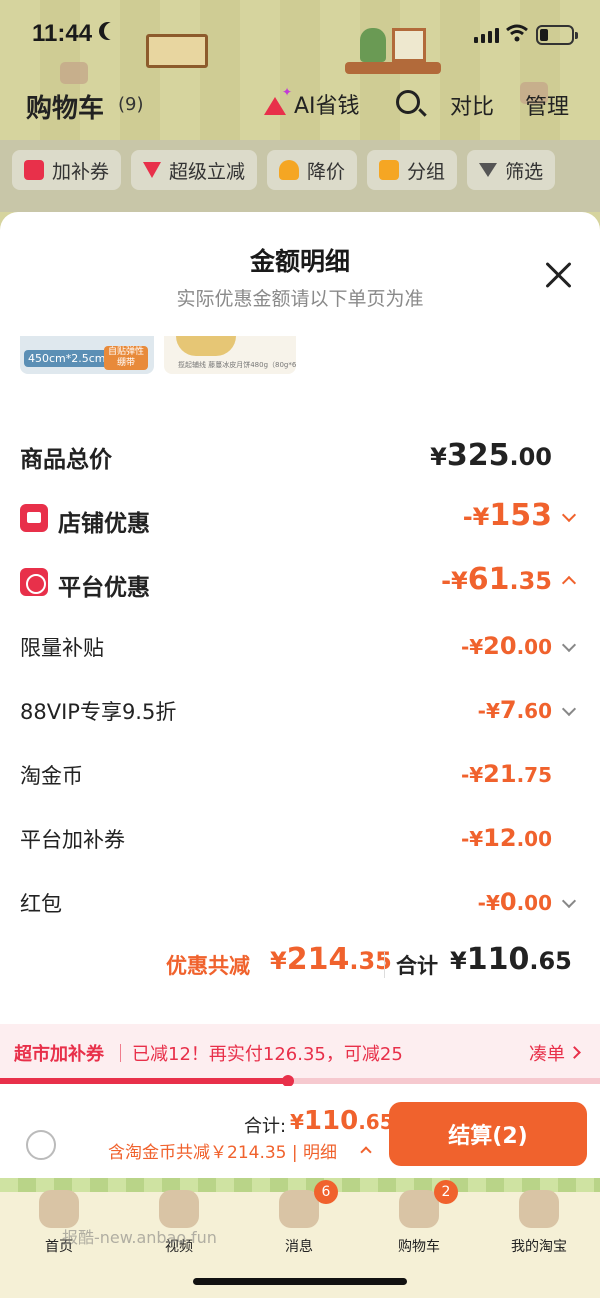 Image resolution: width=600 pixels, height=1298 pixels. I want to click on thumbnail-caption: 揽起辅线 藤蔓冰皮月饼480g（80g*6）, so click(237, 365).